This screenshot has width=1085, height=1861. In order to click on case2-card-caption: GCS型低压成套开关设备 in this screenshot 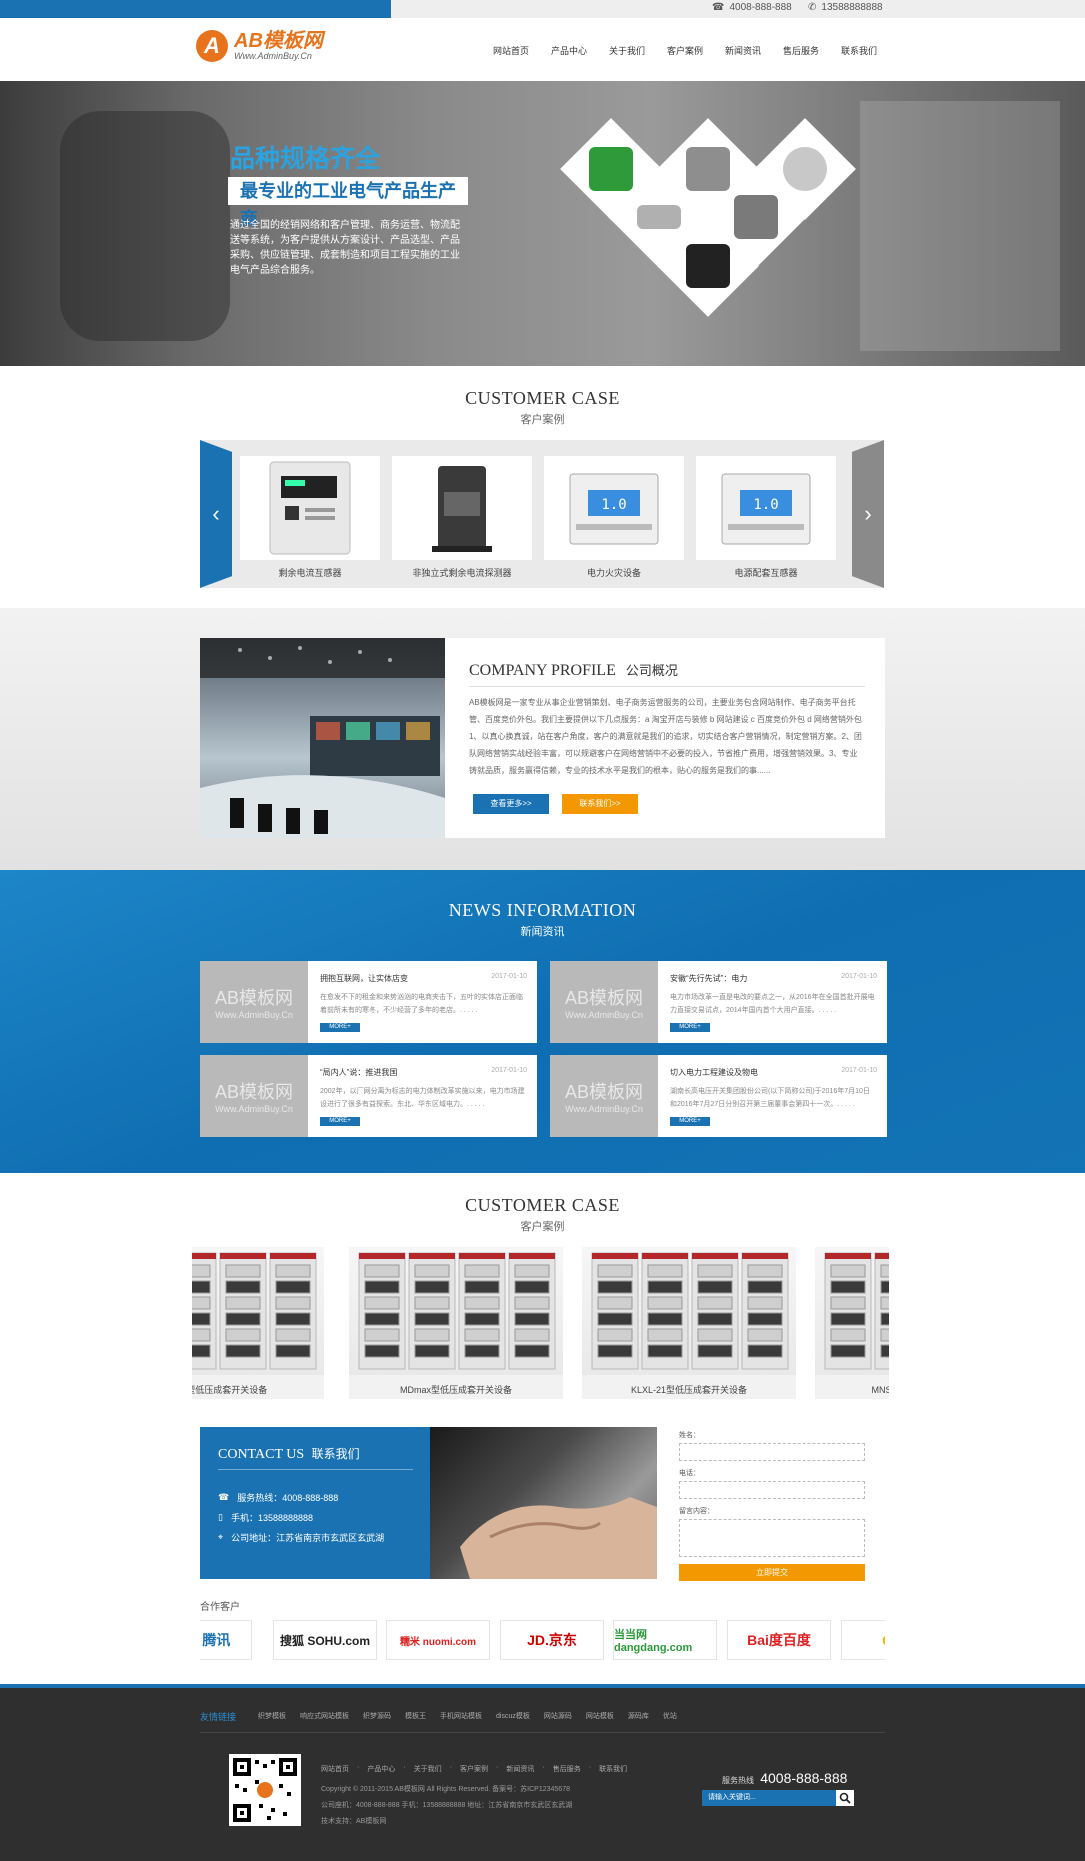, I will do `click(230, 1390)`.